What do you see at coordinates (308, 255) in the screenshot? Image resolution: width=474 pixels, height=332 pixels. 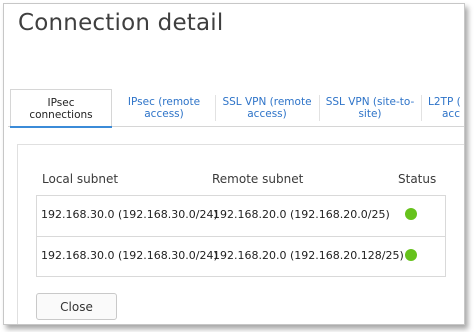 I see `remote-subnet-cell: 192.168.20.0 (192.168.20.128/25)` at bounding box center [308, 255].